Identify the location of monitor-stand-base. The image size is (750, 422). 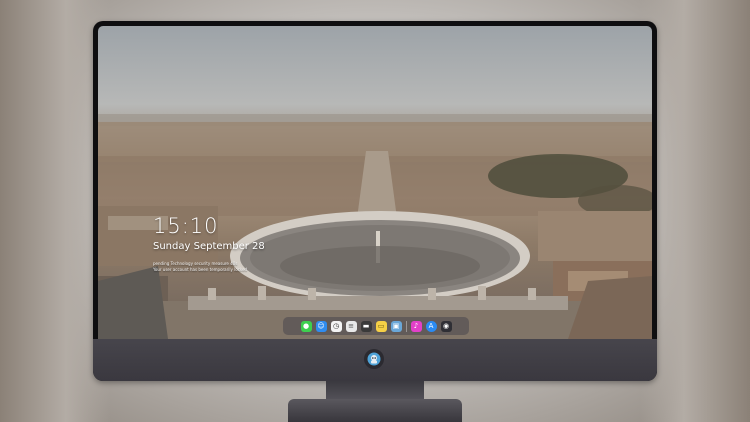
(375, 410).